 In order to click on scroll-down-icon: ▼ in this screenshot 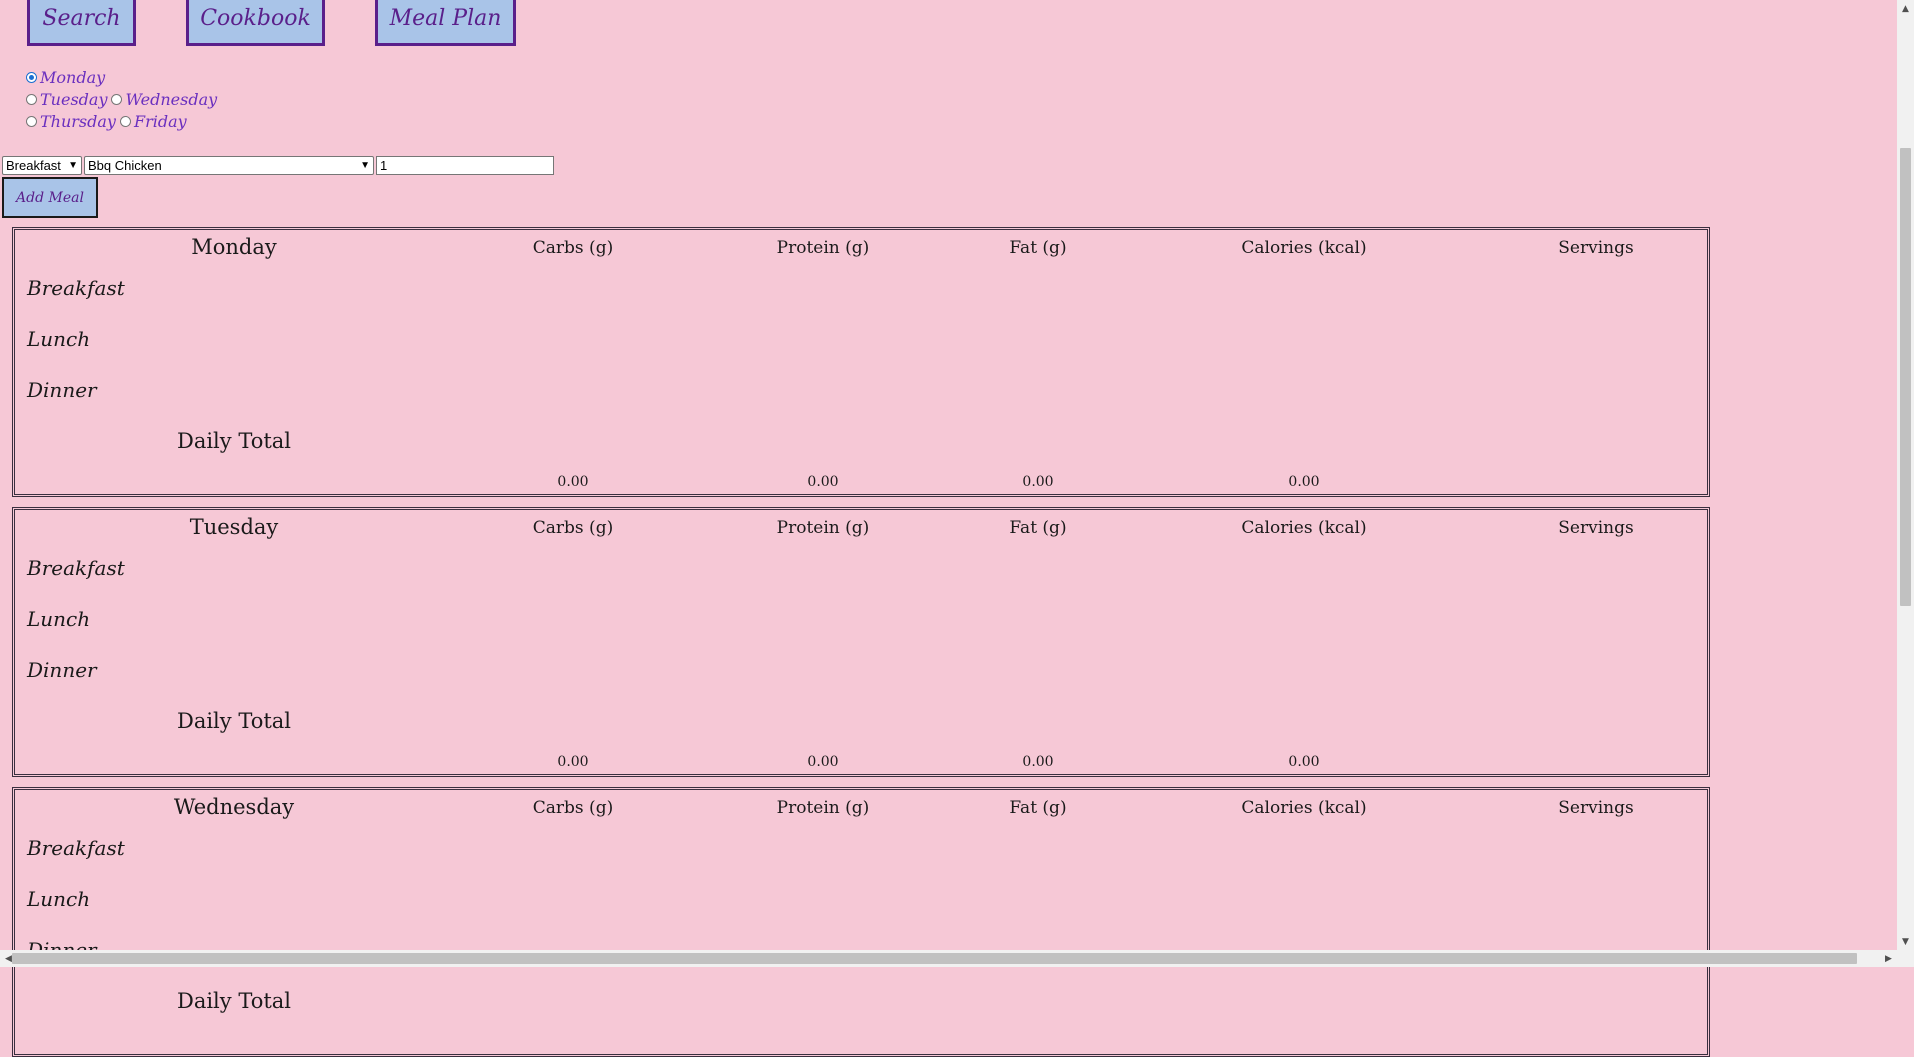, I will do `click(1905, 941)`.